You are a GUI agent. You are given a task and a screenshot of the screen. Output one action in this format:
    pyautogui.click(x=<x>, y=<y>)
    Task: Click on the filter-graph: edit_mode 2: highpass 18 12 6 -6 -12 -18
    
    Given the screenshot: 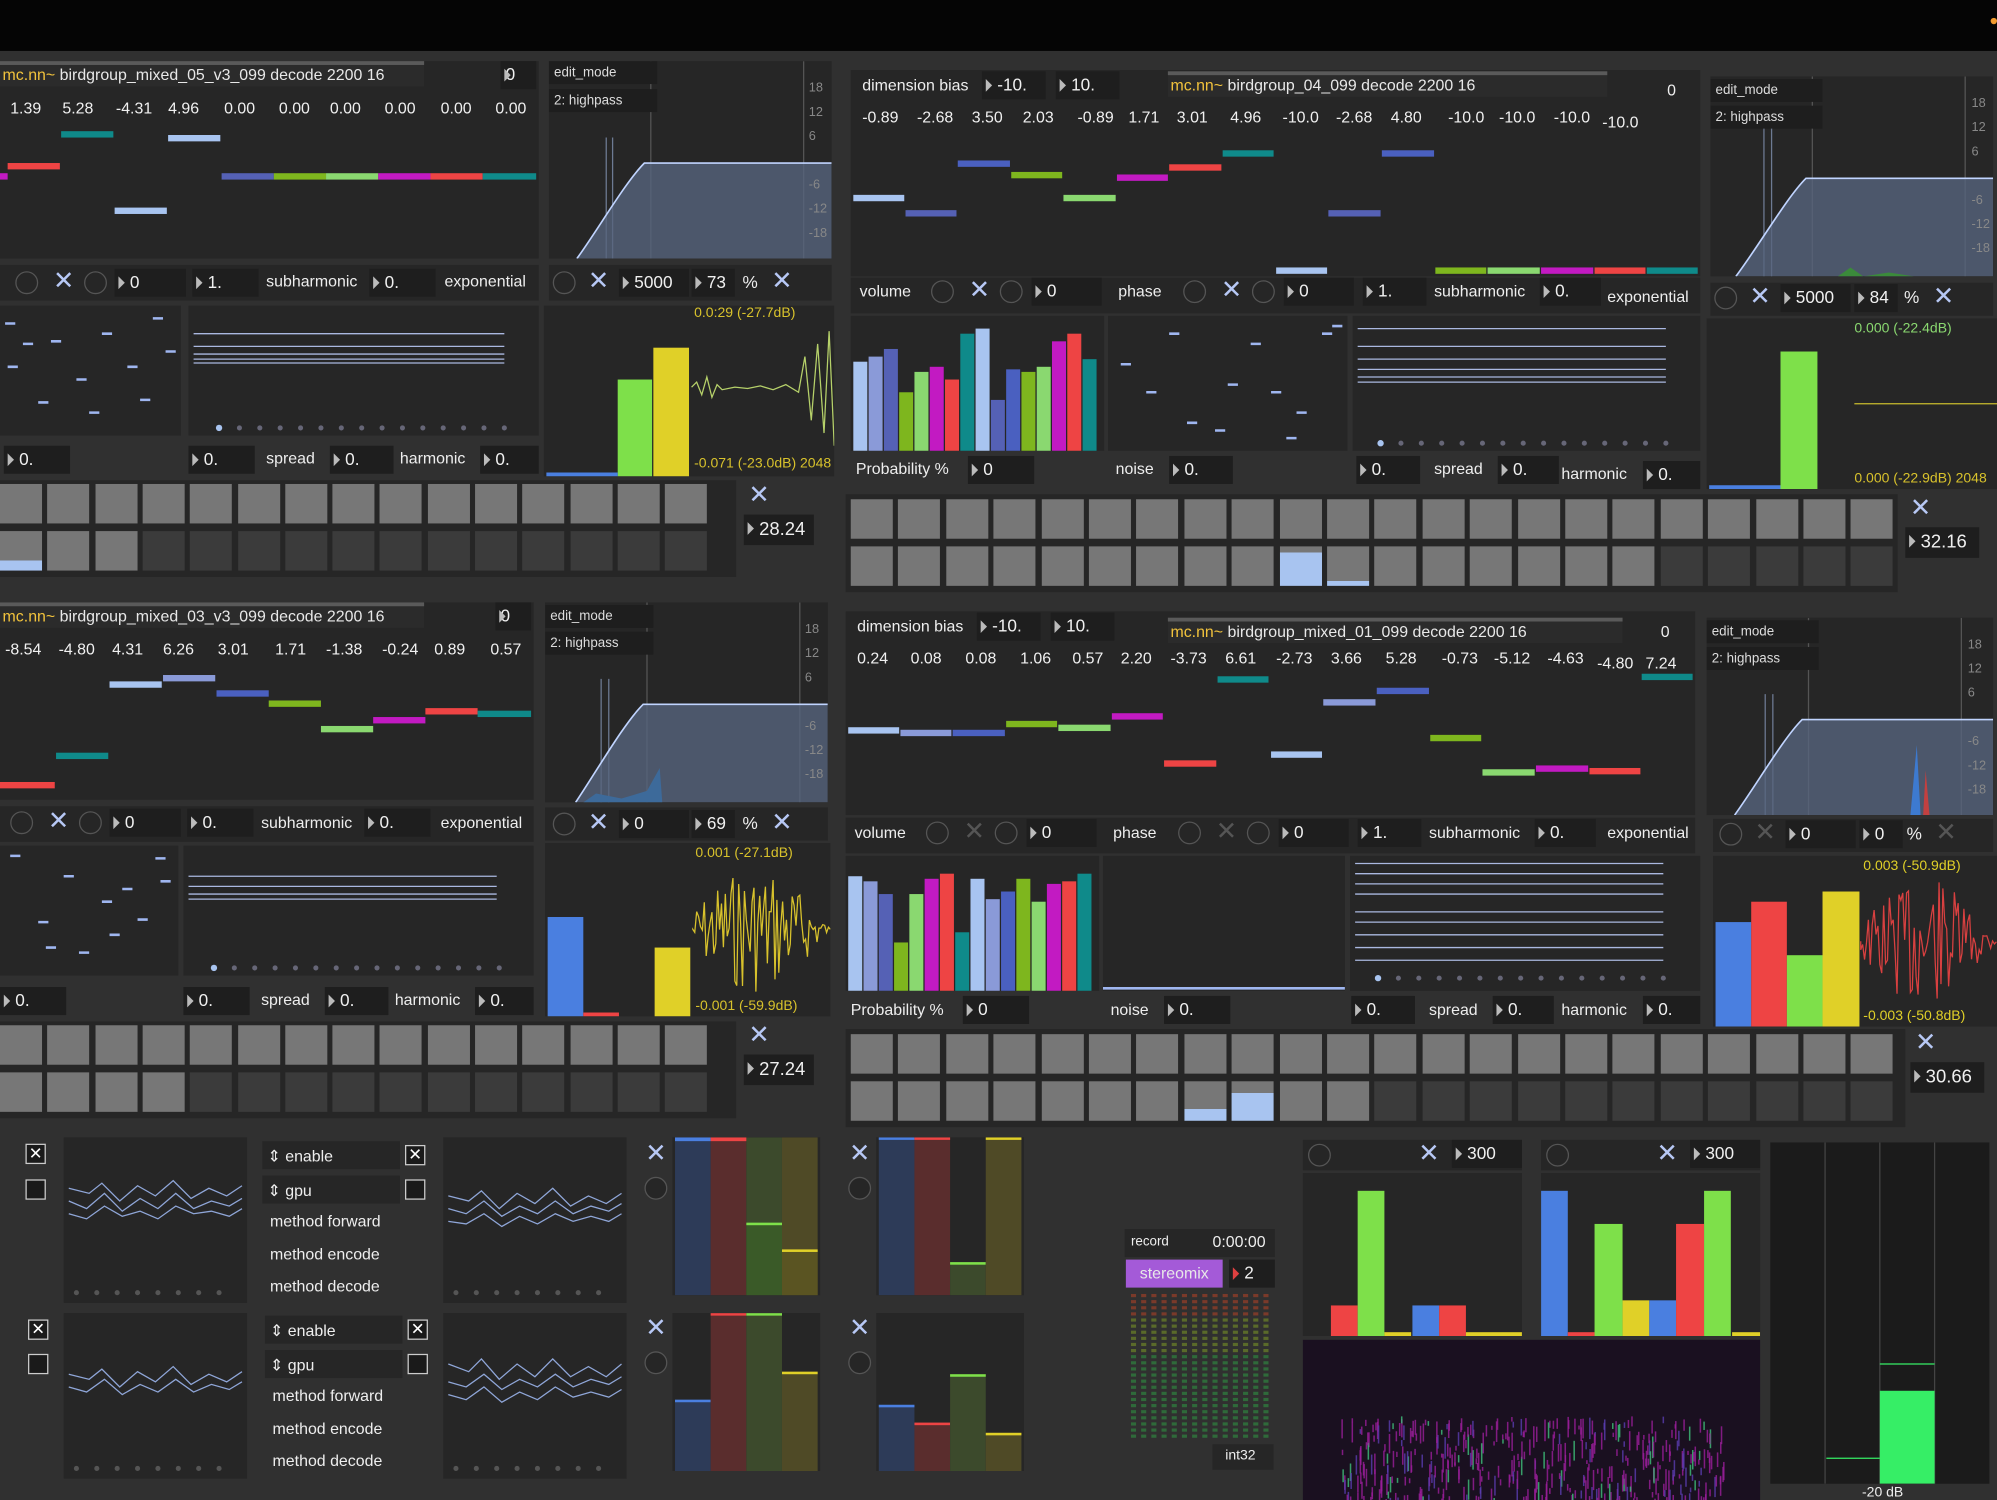 What is the action you would take?
    pyautogui.click(x=1852, y=176)
    